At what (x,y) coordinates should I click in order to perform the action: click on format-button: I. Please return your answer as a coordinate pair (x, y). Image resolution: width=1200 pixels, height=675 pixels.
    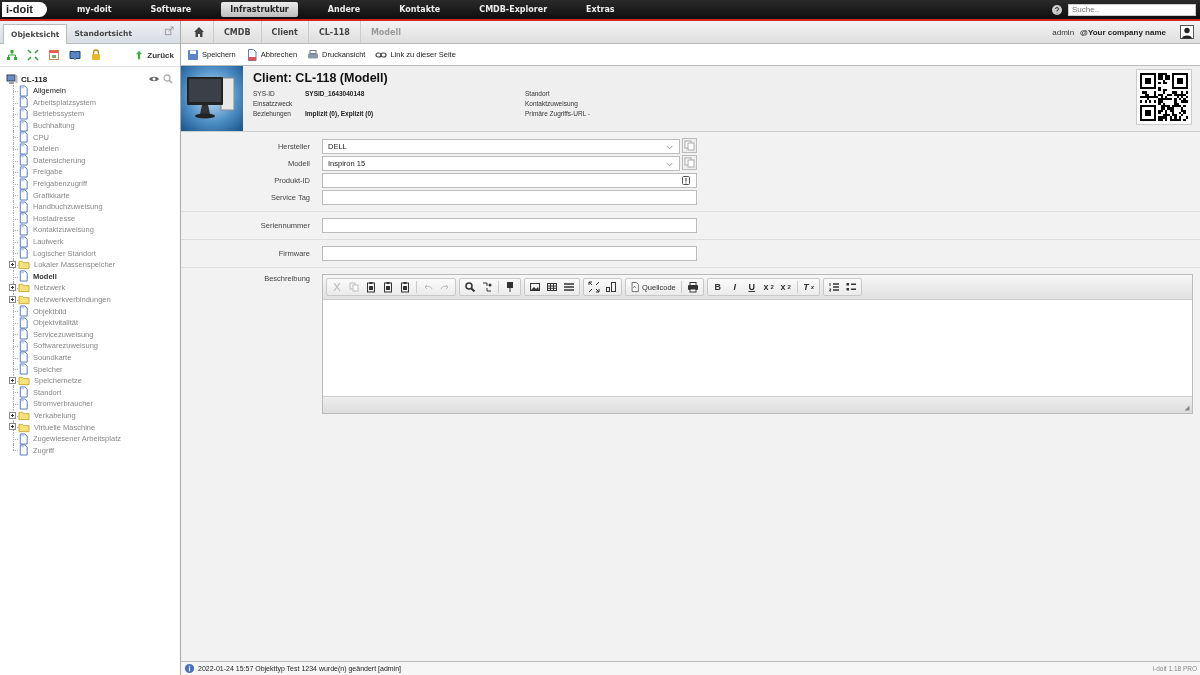
    Looking at the image, I should click on (734, 287).